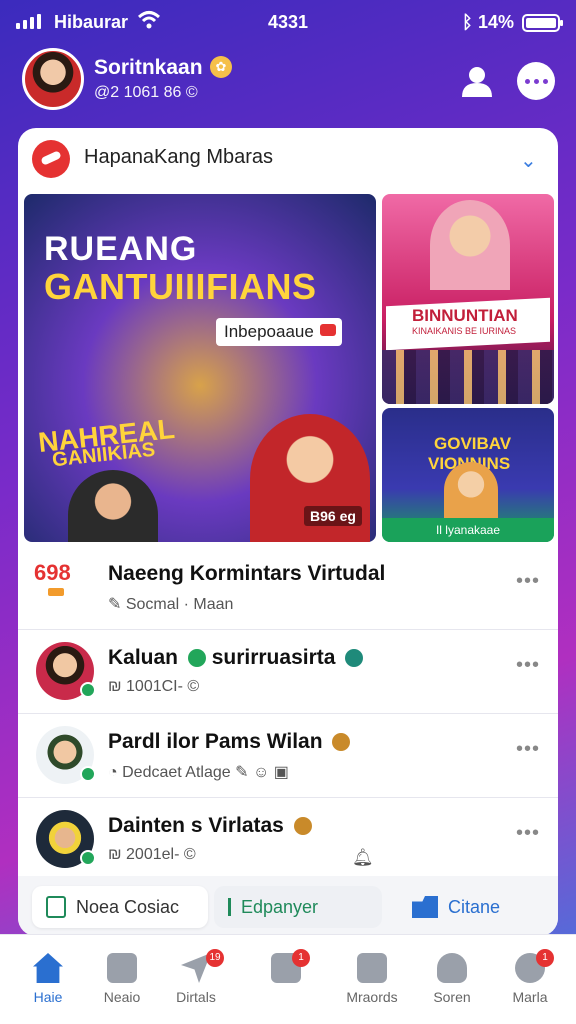 The image size is (576, 1024). I want to click on tab-label: Haie, so click(48, 997).